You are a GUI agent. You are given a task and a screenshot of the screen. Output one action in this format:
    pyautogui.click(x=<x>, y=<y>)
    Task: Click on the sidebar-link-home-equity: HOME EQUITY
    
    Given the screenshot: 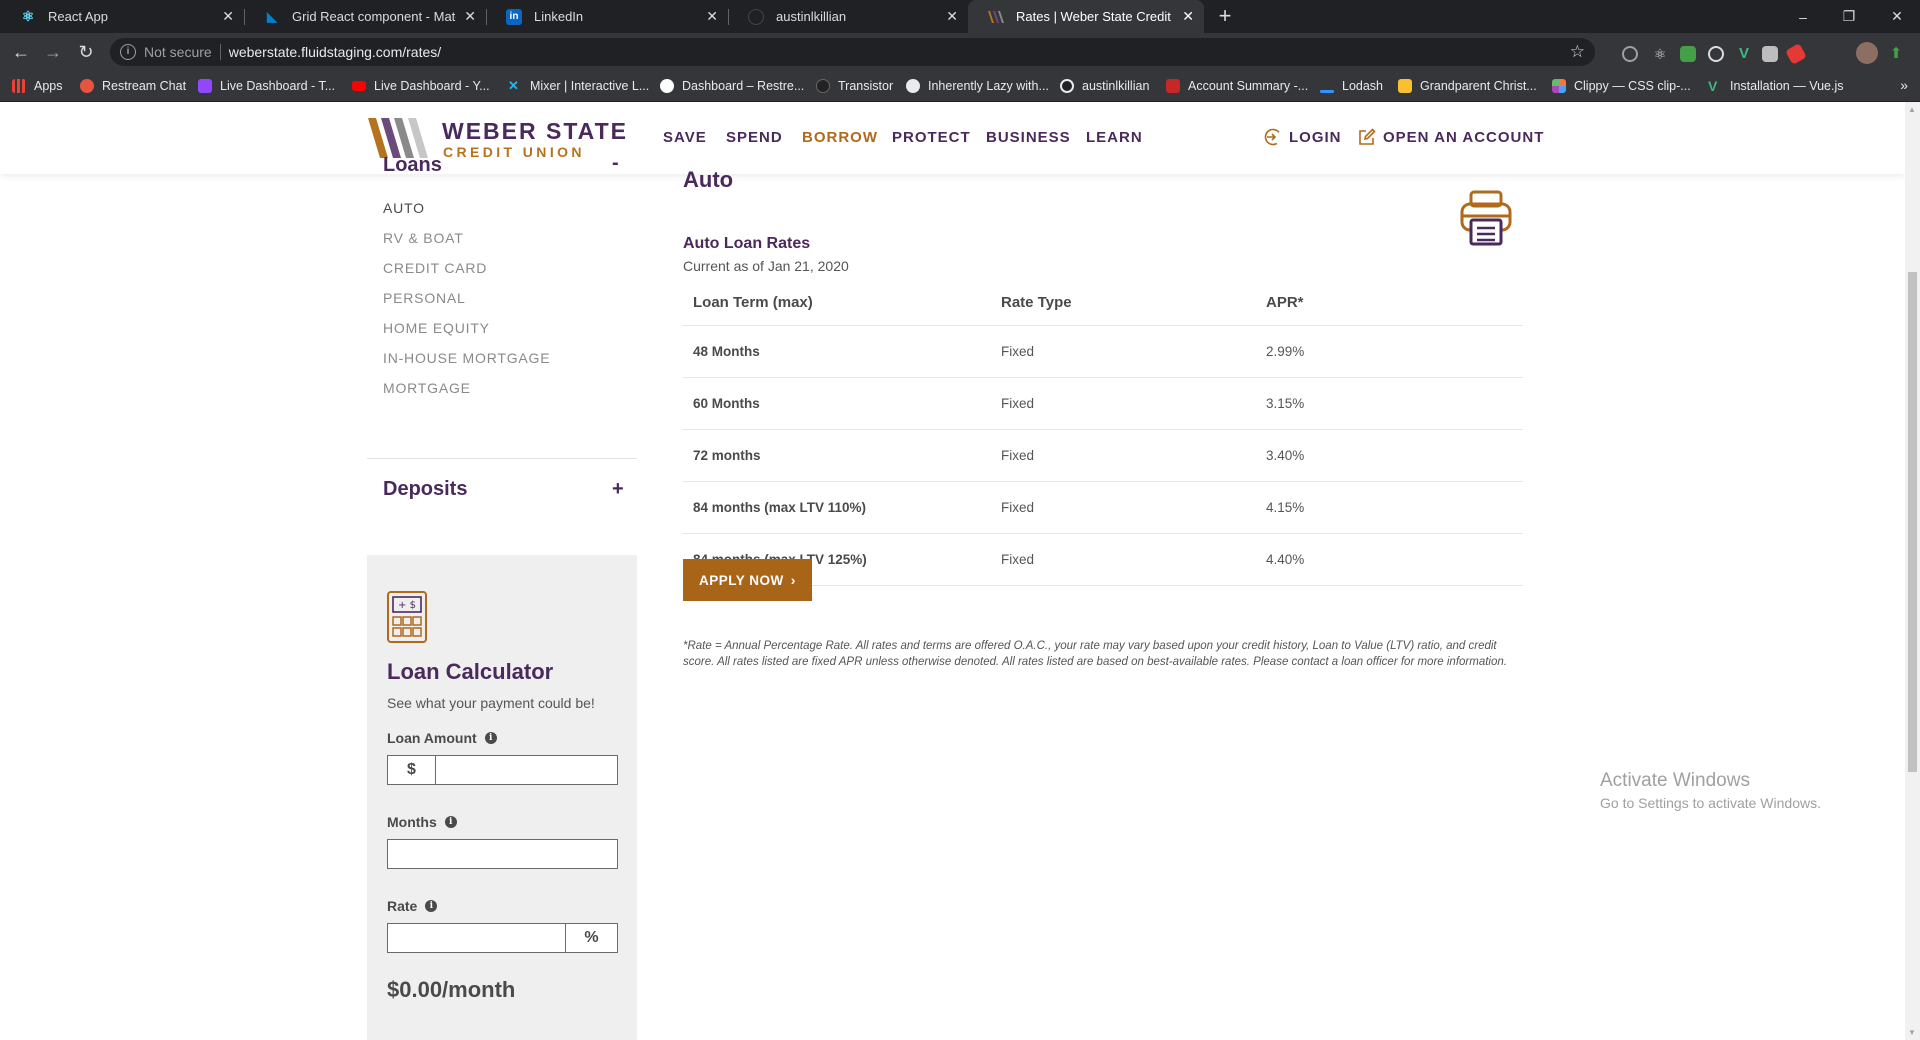 What is the action you would take?
    pyautogui.click(x=436, y=328)
    